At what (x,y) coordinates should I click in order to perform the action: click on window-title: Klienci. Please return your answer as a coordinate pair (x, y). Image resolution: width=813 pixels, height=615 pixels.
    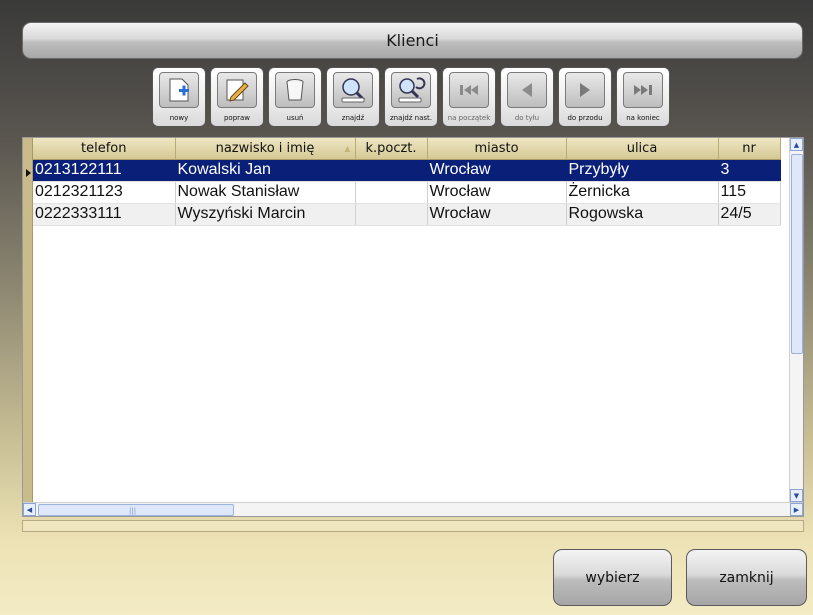
    Looking at the image, I should click on (412, 40).